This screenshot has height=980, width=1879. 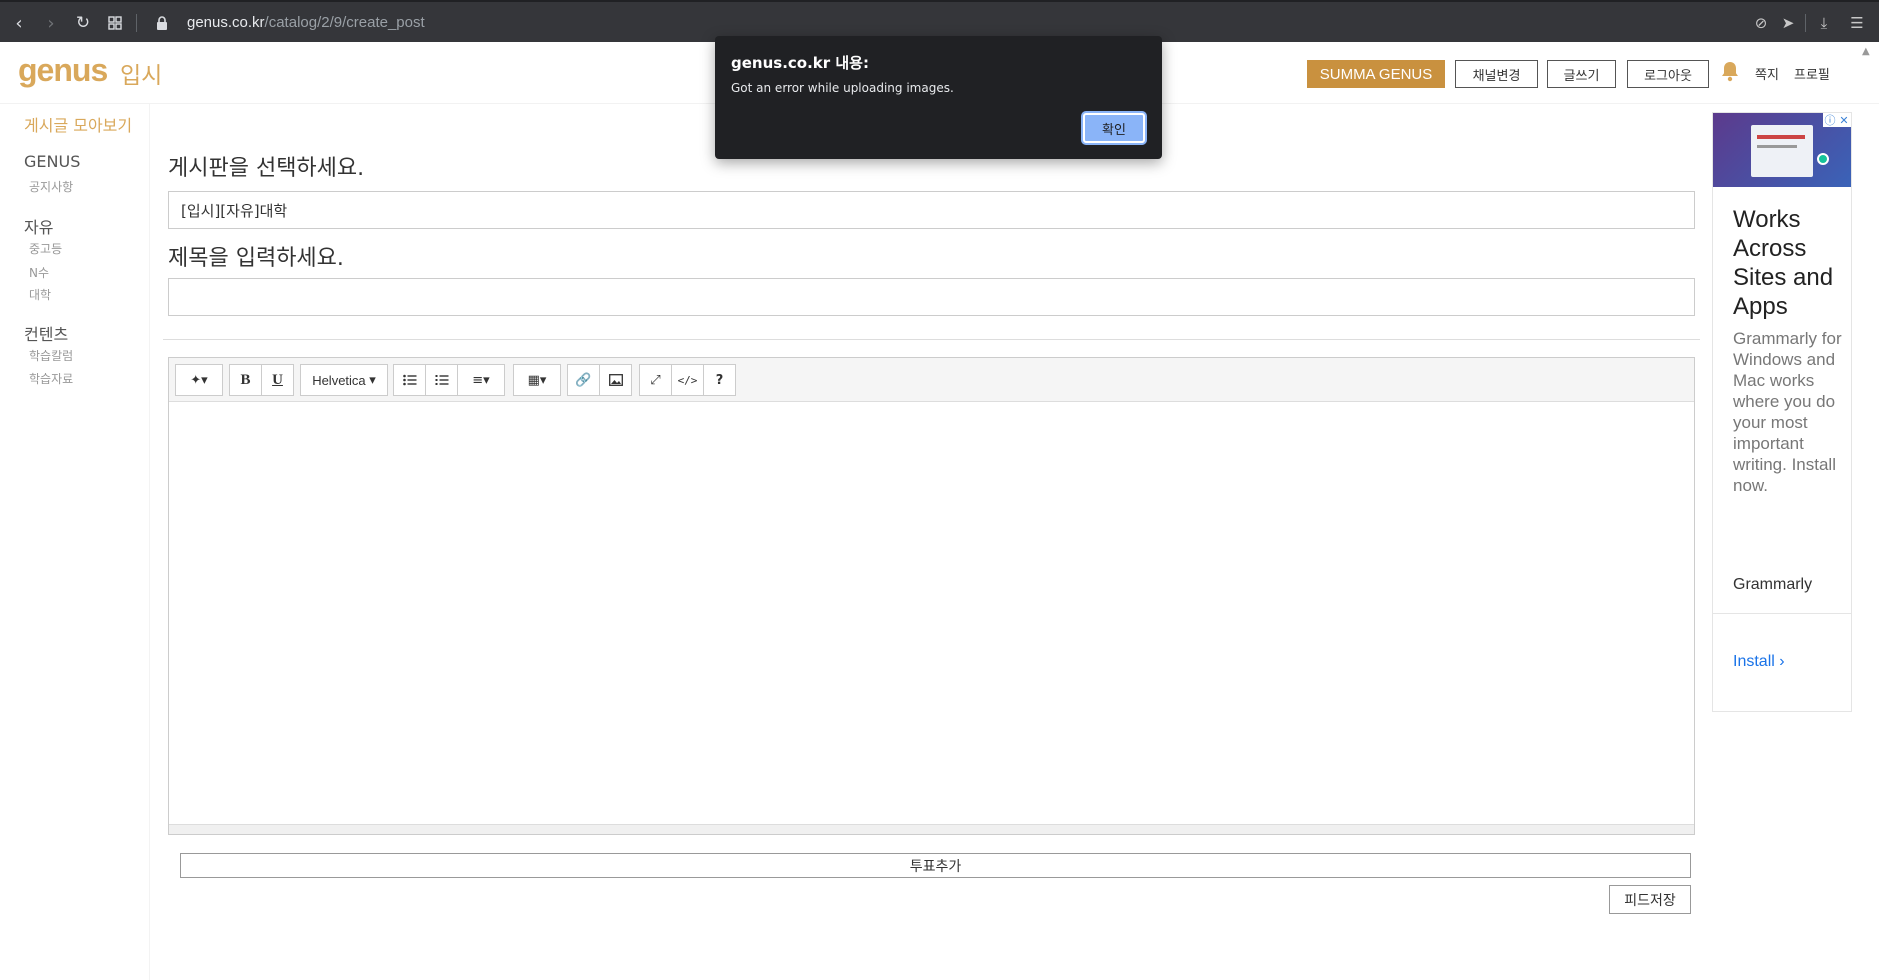 What do you see at coordinates (266, 168) in the screenshot?
I see `board-select-label: 게시판을 선택하세요.` at bounding box center [266, 168].